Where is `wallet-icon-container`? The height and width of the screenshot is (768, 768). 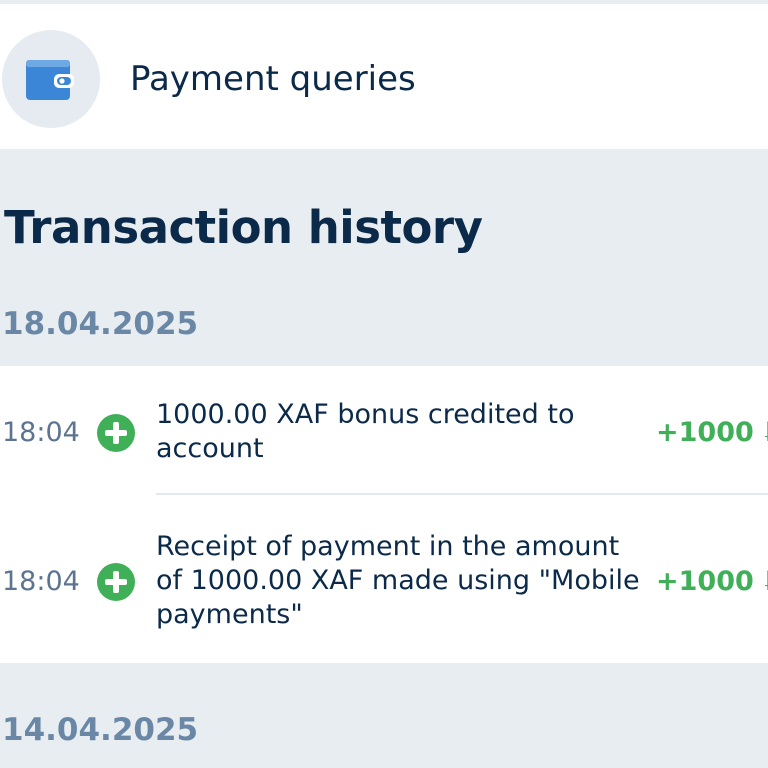 wallet-icon-container is located at coordinates (51, 79).